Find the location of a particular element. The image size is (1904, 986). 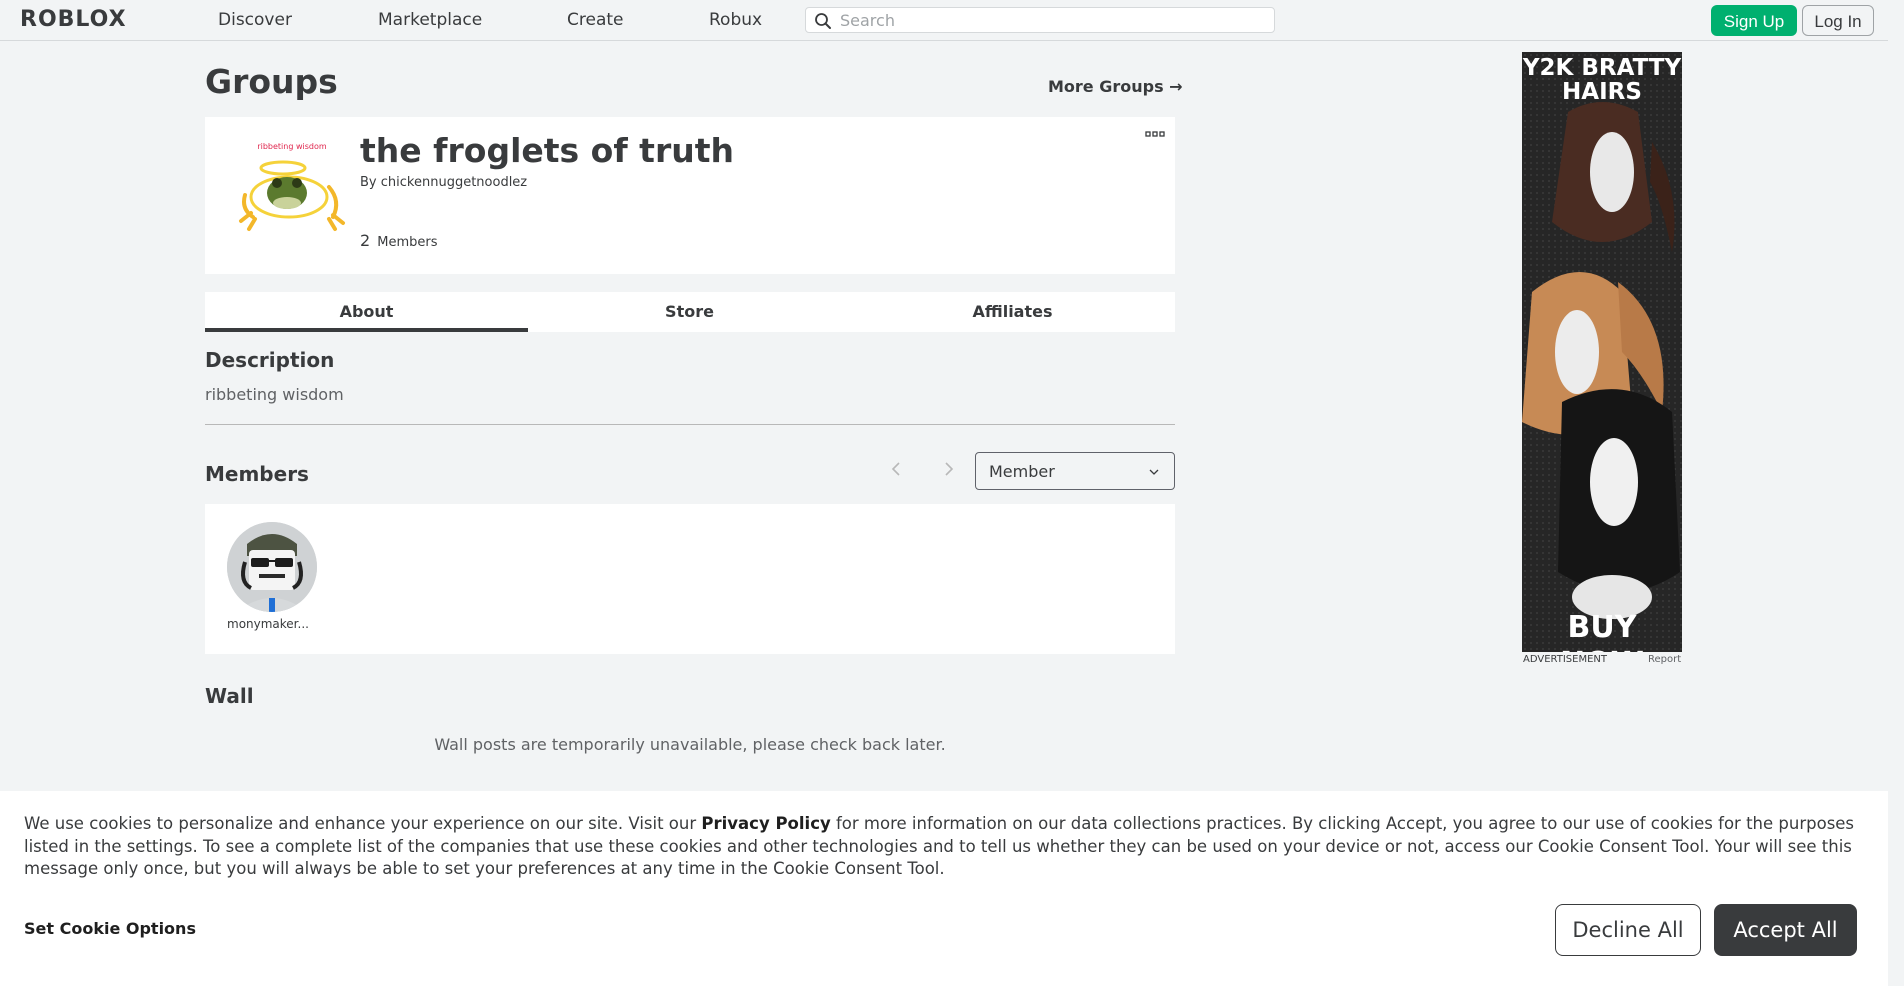

member-count-label: Members is located at coordinates (407, 242).